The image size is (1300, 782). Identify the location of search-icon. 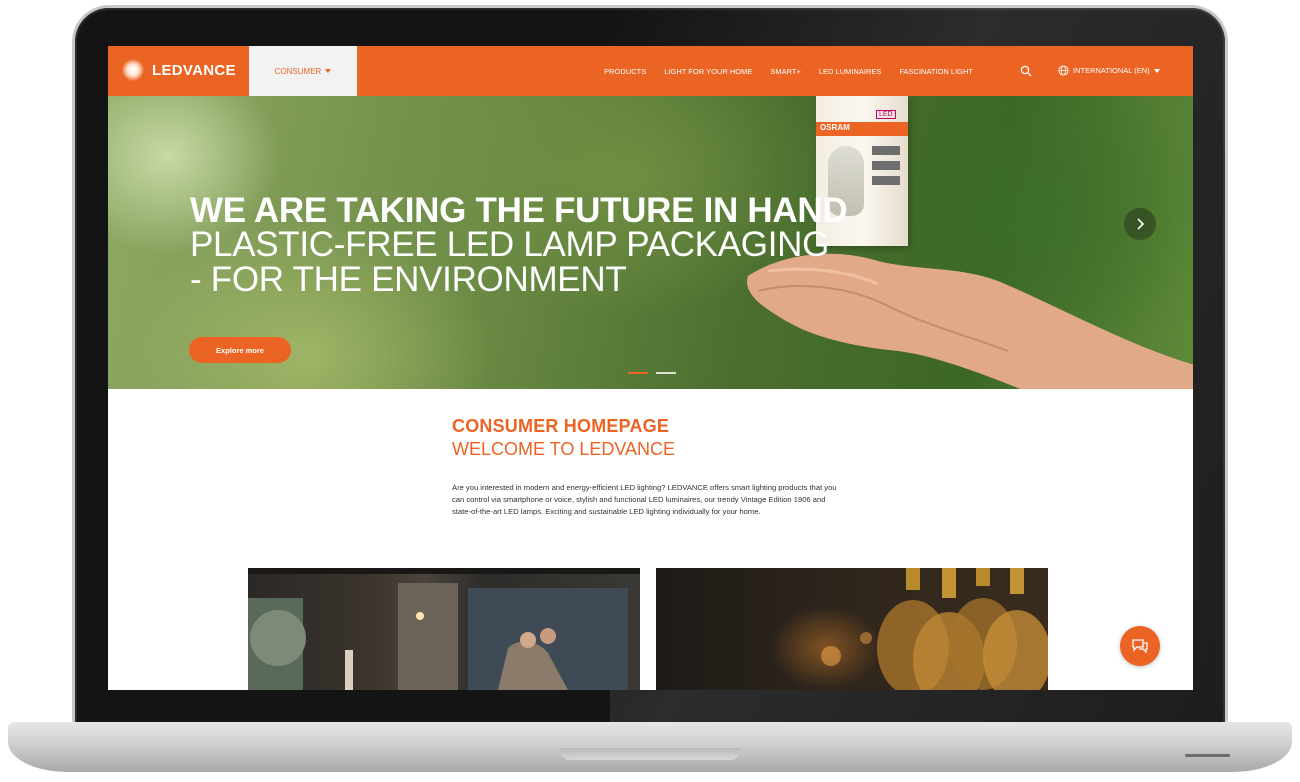
(1026, 71).